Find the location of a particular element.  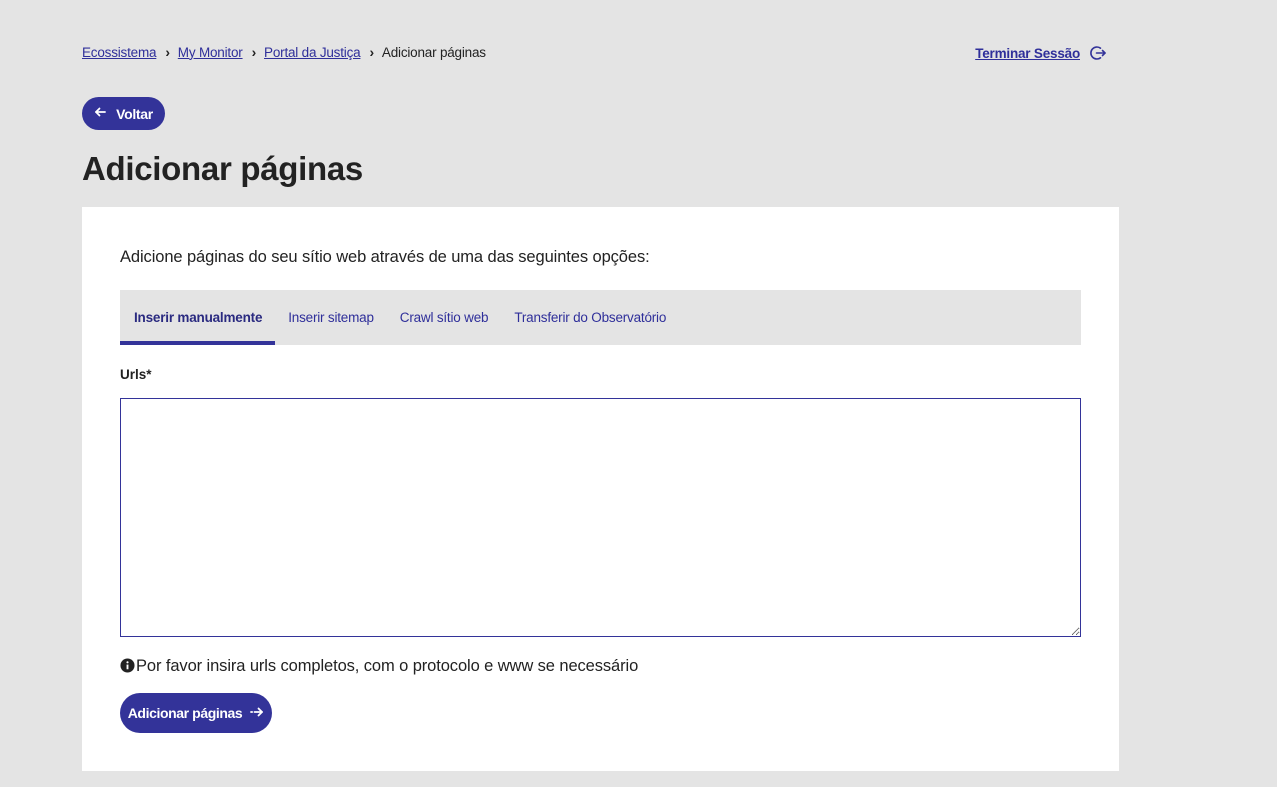

page-title: Adicionar páginas is located at coordinates (222, 168).